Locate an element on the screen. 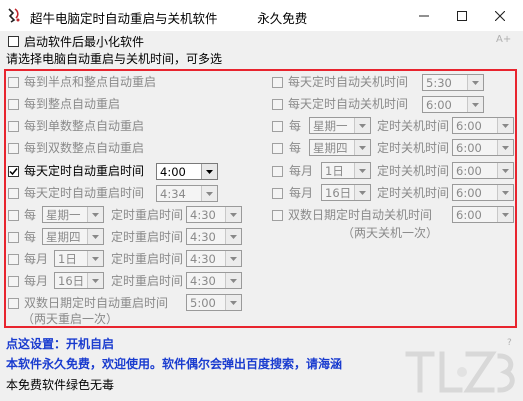 The width and height of the screenshot is (523, 401). monthly-restart-2-prefix: 每月 is located at coordinates (36, 281).